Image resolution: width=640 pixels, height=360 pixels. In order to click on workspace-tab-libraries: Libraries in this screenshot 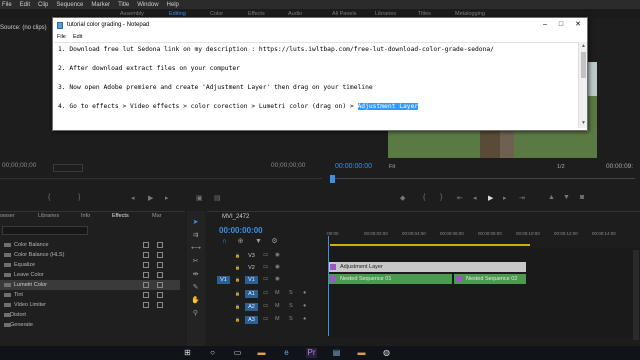, I will do `click(385, 14)`.